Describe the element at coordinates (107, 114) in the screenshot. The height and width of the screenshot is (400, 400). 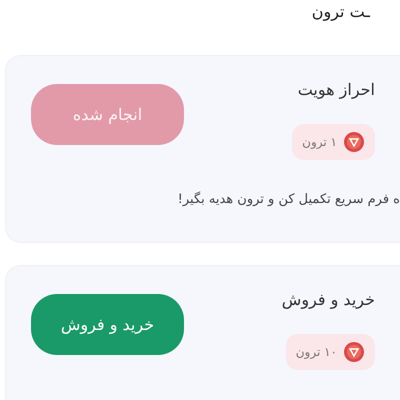
I see `task-button: انجام شده` at that location.